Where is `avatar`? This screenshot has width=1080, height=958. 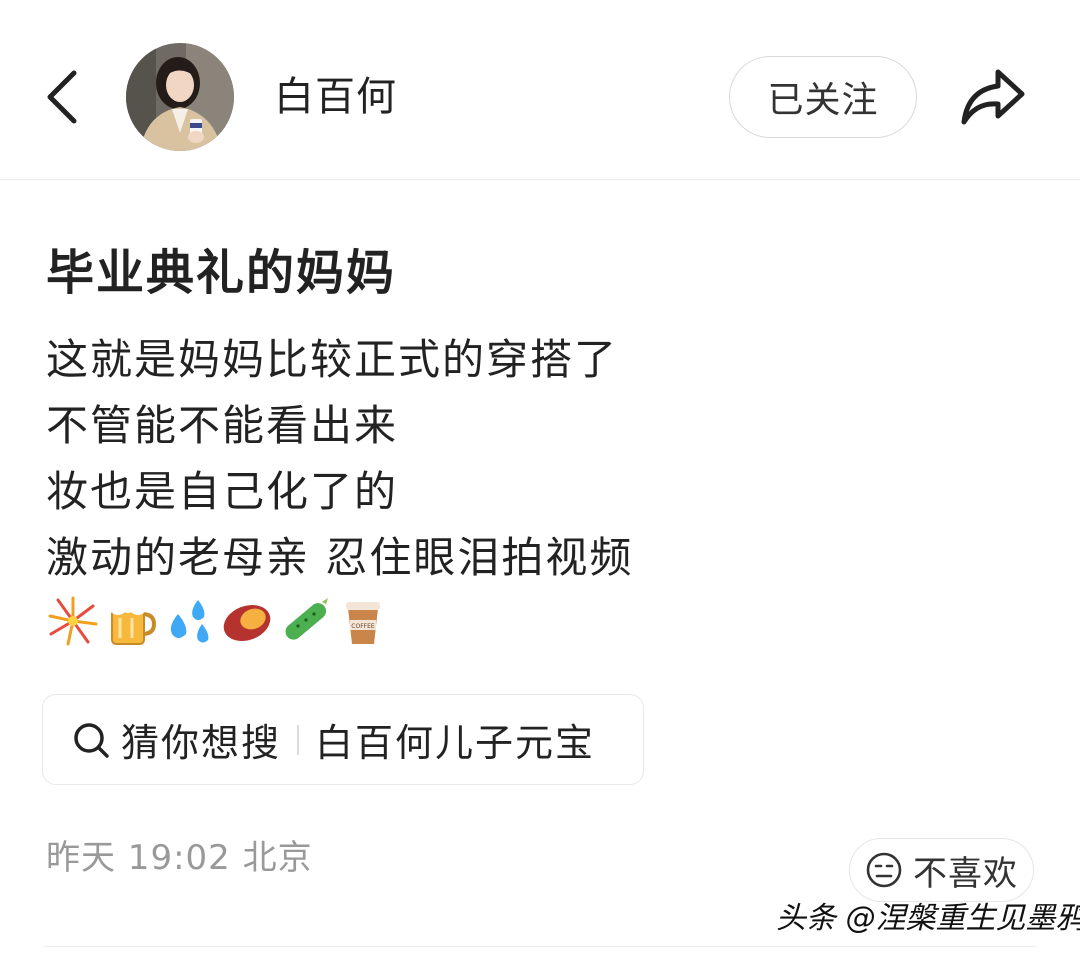 avatar is located at coordinates (180, 97).